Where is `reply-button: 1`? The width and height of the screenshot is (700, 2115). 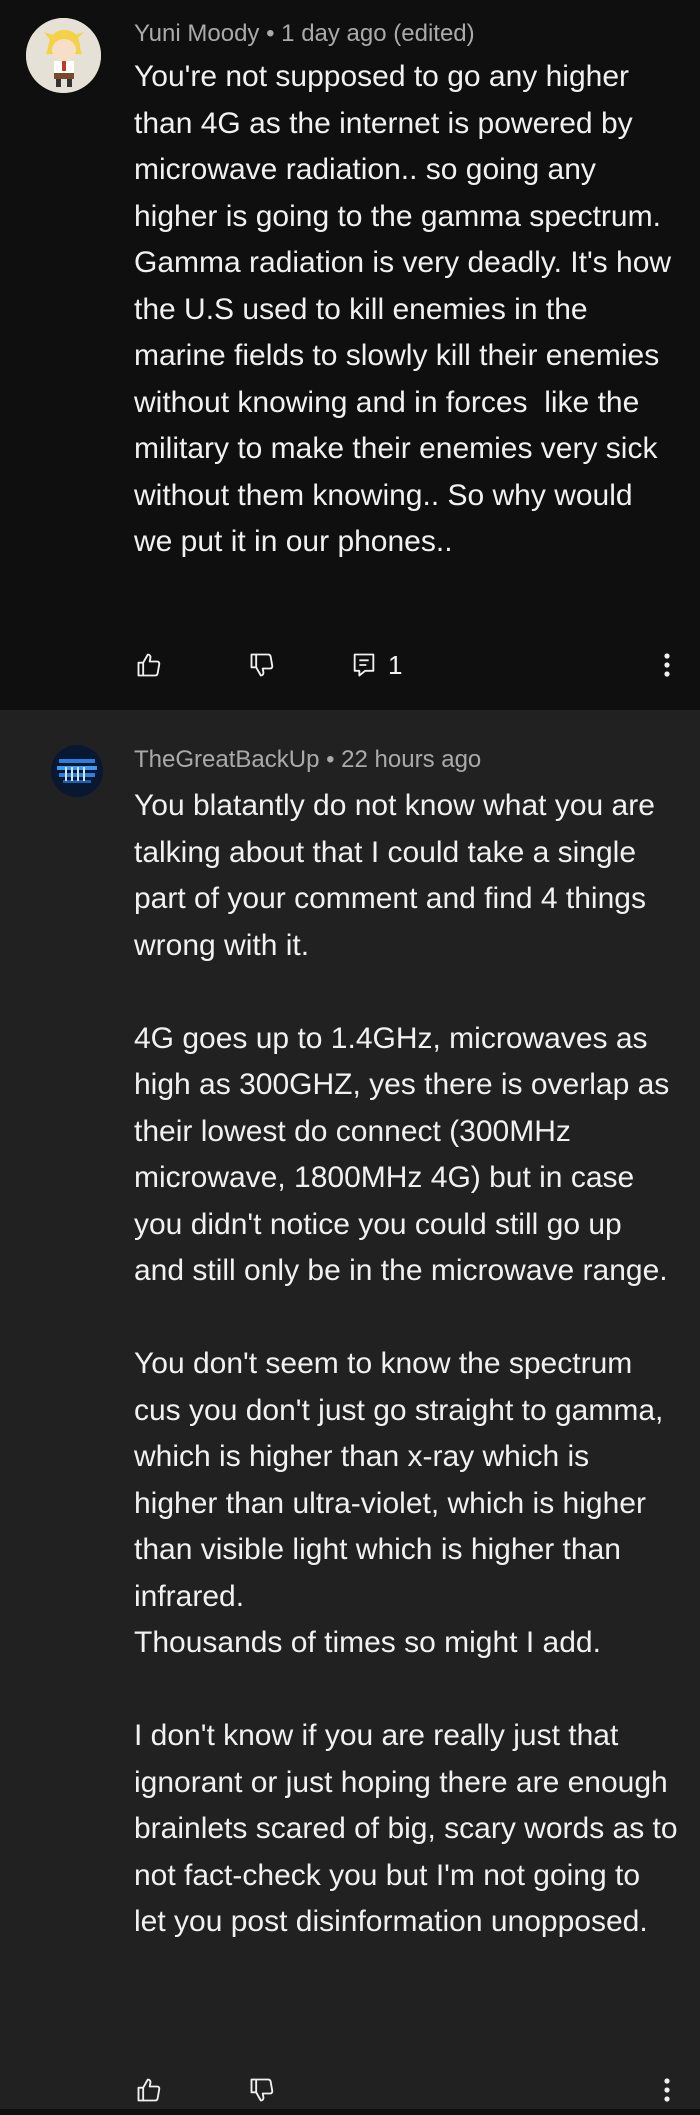
reply-button: 1 is located at coordinates (376, 665).